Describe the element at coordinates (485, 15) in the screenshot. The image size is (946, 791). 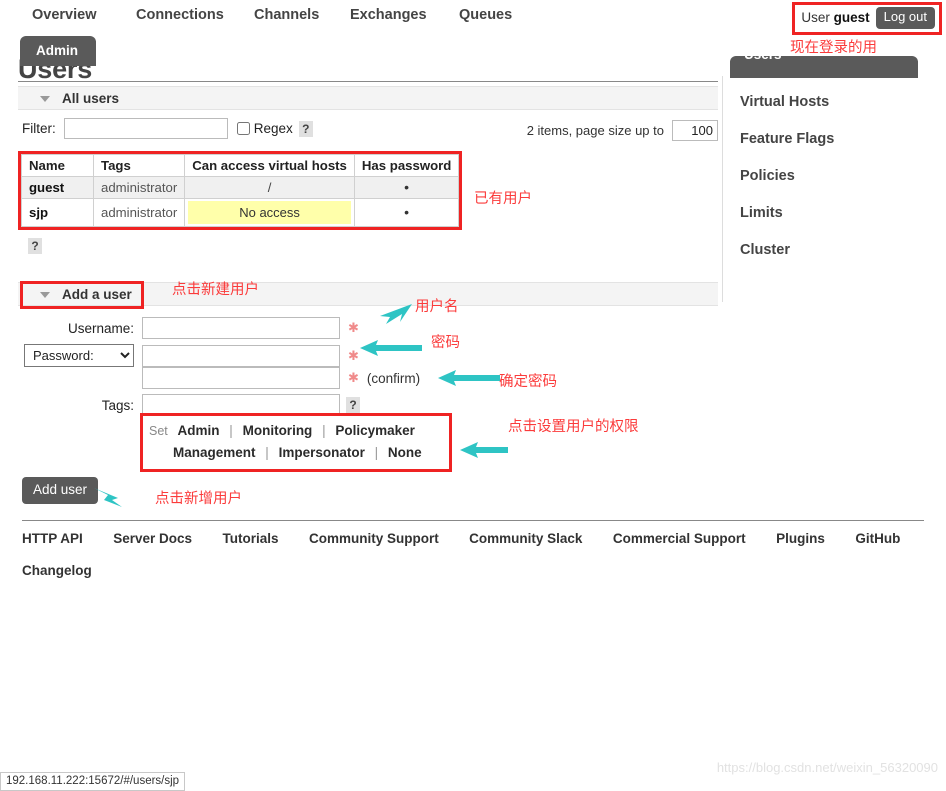
I see `nav-item-queues: Queues` at that location.